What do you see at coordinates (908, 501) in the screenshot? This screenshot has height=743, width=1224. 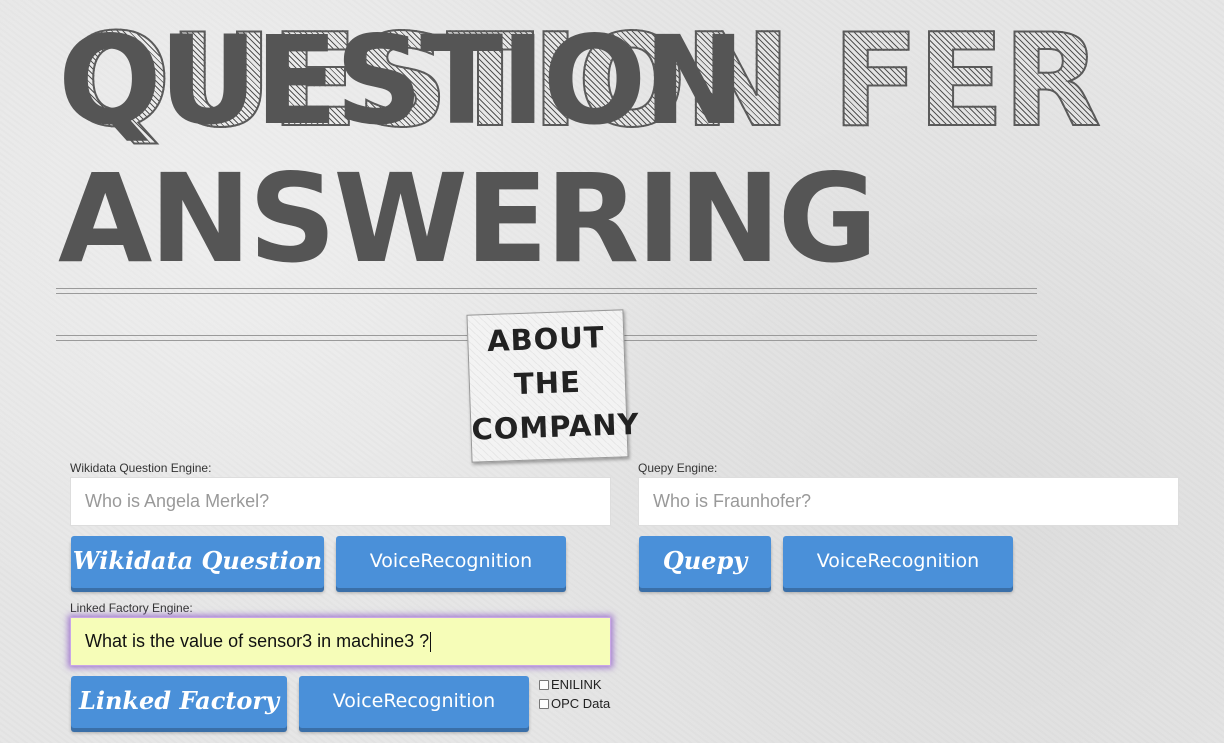 I see `quepy-question-input: Who is Fraunhofer?` at bounding box center [908, 501].